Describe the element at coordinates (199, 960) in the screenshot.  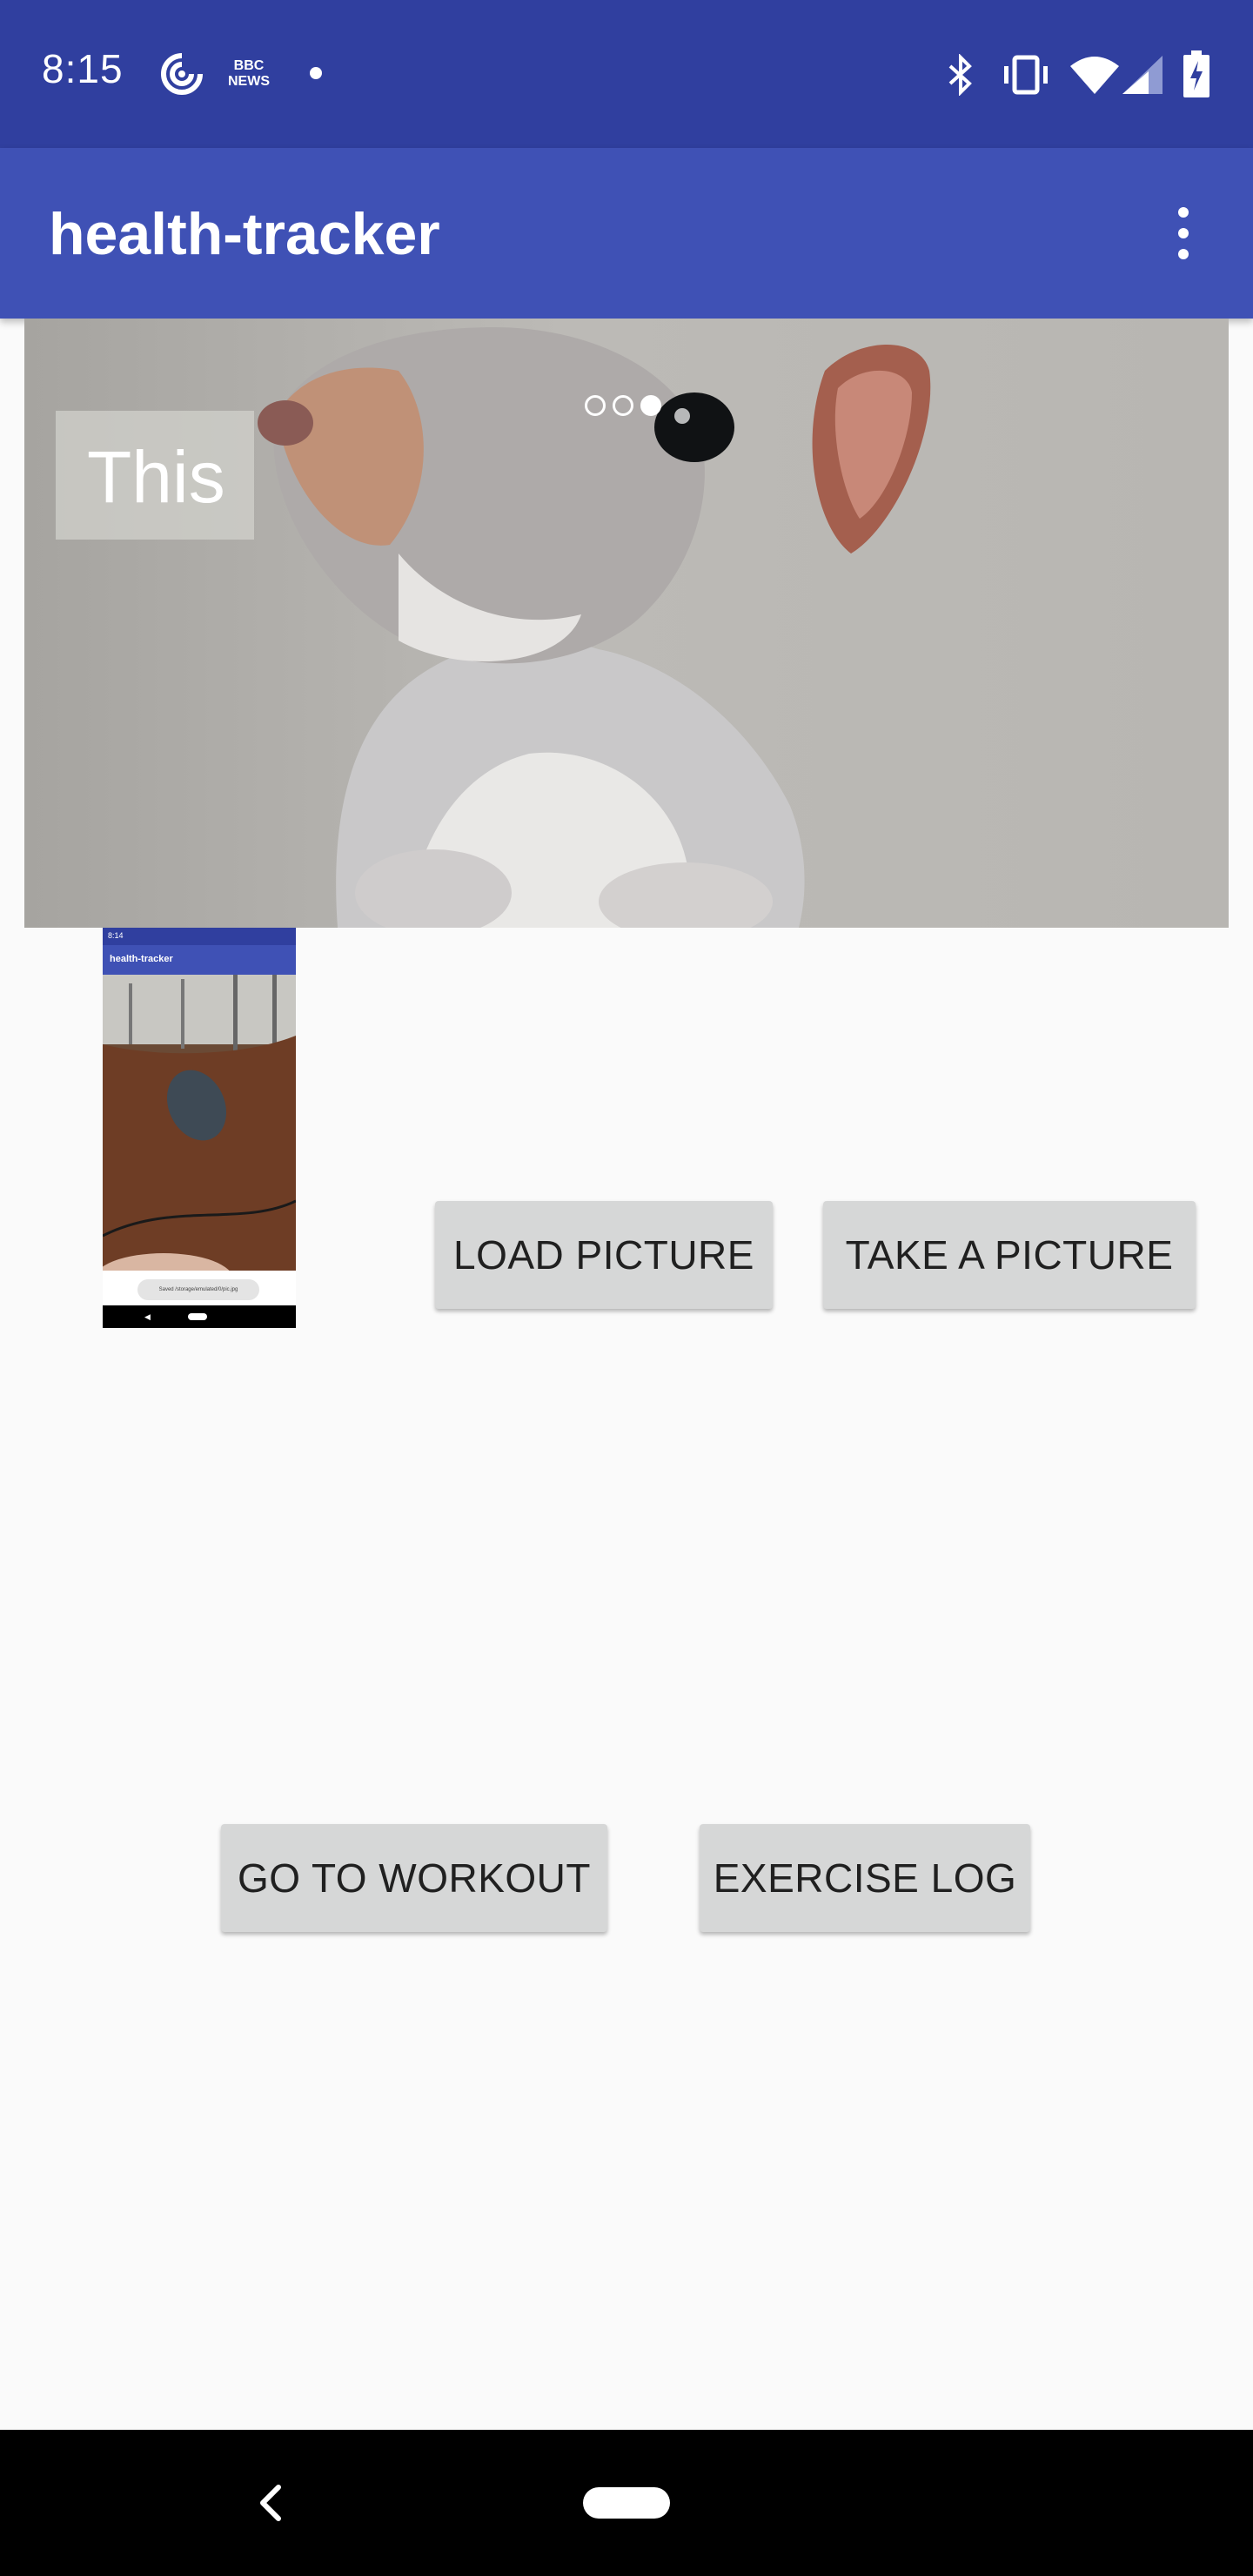
I see `thumbnail-app-title: health-tracker` at that location.